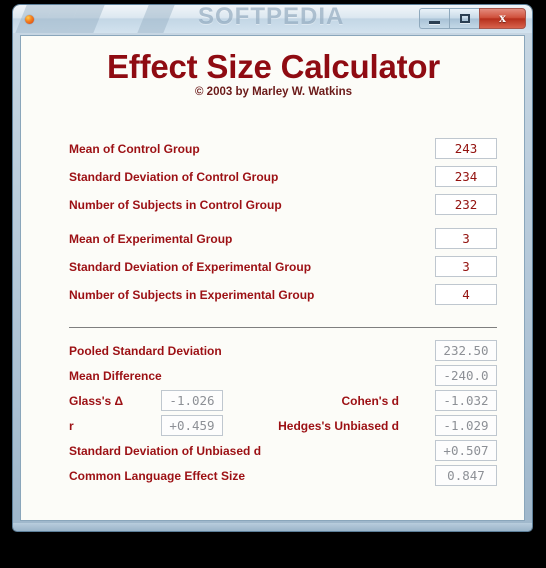 The width and height of the screenshot is (546, 568). What do you see at coordinates (273, 92) in the screenshot?
I see `copyright-subtitle: © 2003 by Marley W. Watkins` at bounding box center [273, 92].